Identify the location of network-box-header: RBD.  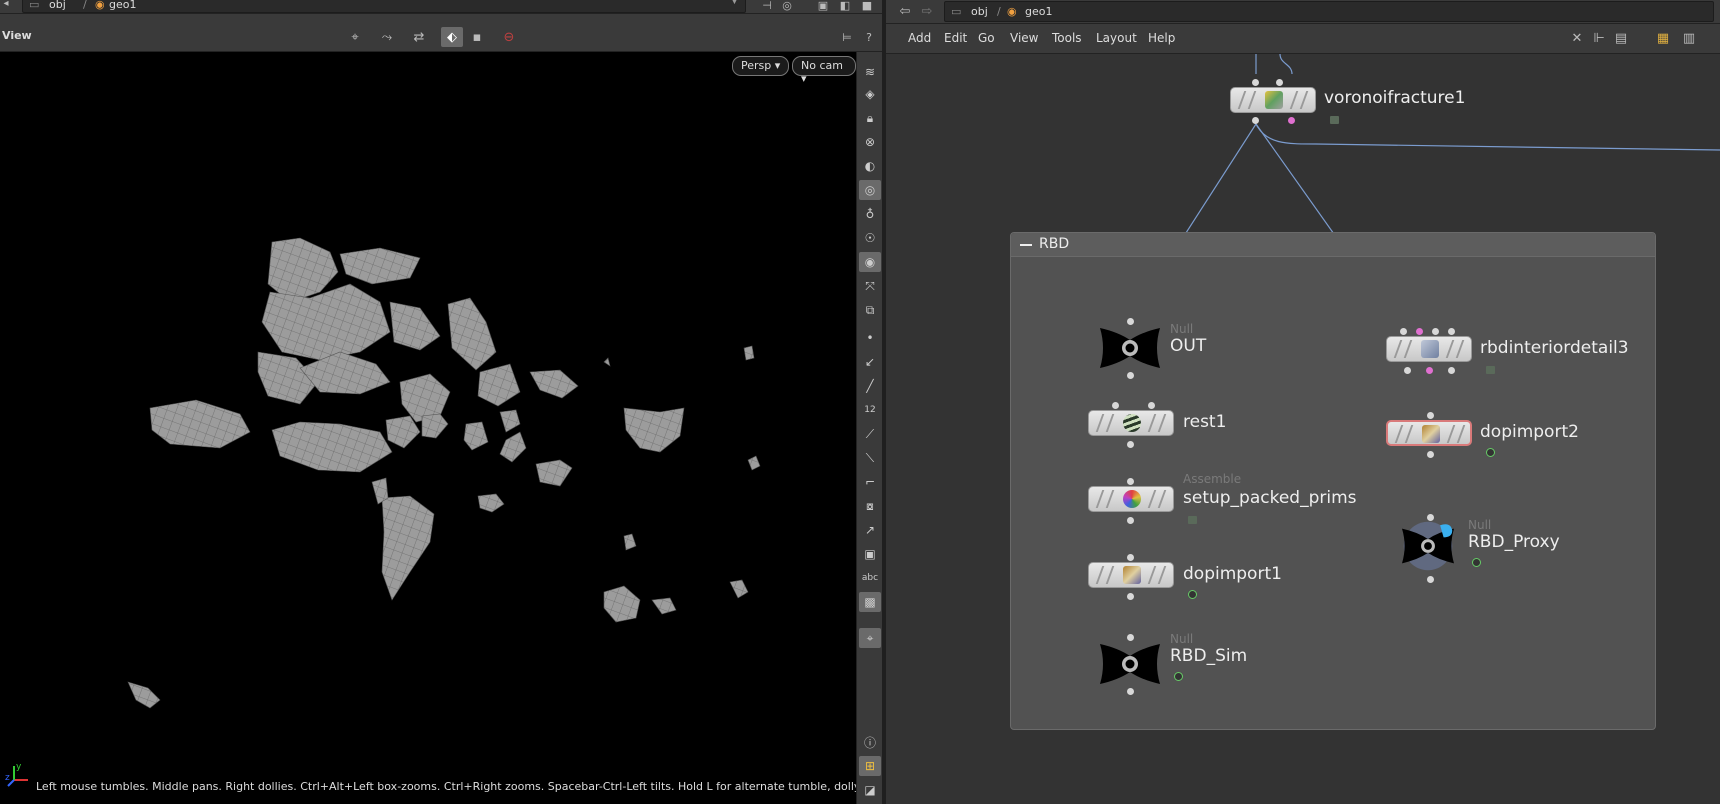
(1333, 245).